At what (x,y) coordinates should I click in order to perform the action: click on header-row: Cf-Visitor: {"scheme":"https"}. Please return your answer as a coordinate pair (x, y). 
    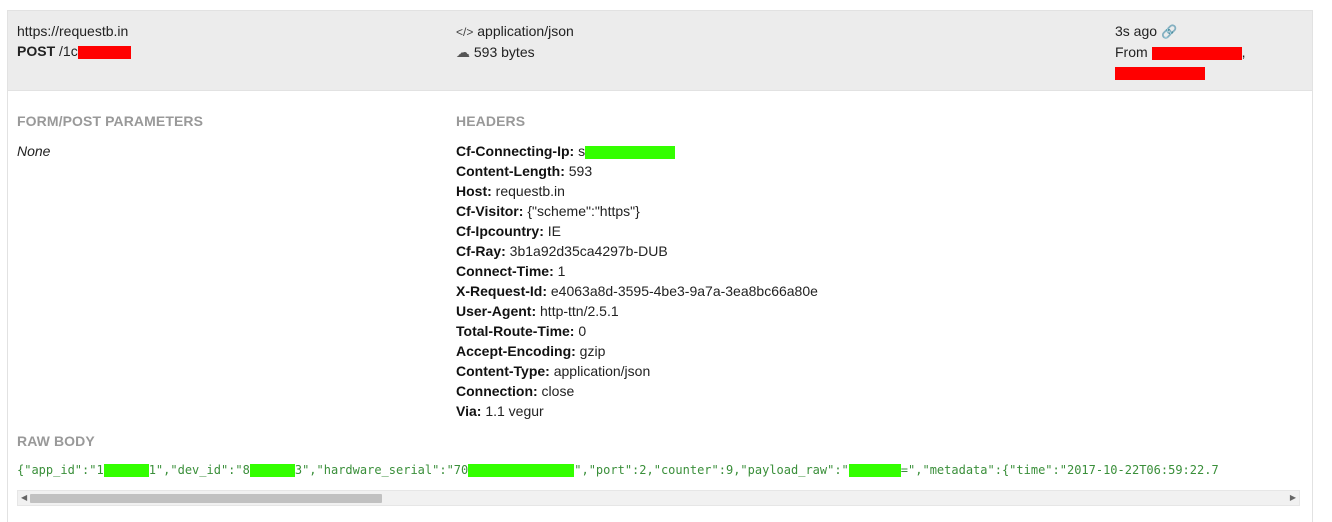
    Looking at the image, I should click on (637, 211).